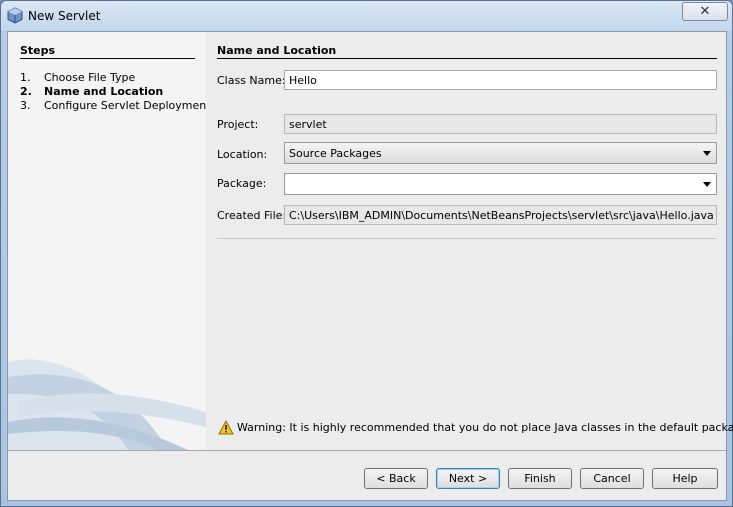 The height and width of the screenshot is (507, 733). Describe the element at coordinates (90, 77) in the screenshot. I see `step-label: Choose File Type` at that location.